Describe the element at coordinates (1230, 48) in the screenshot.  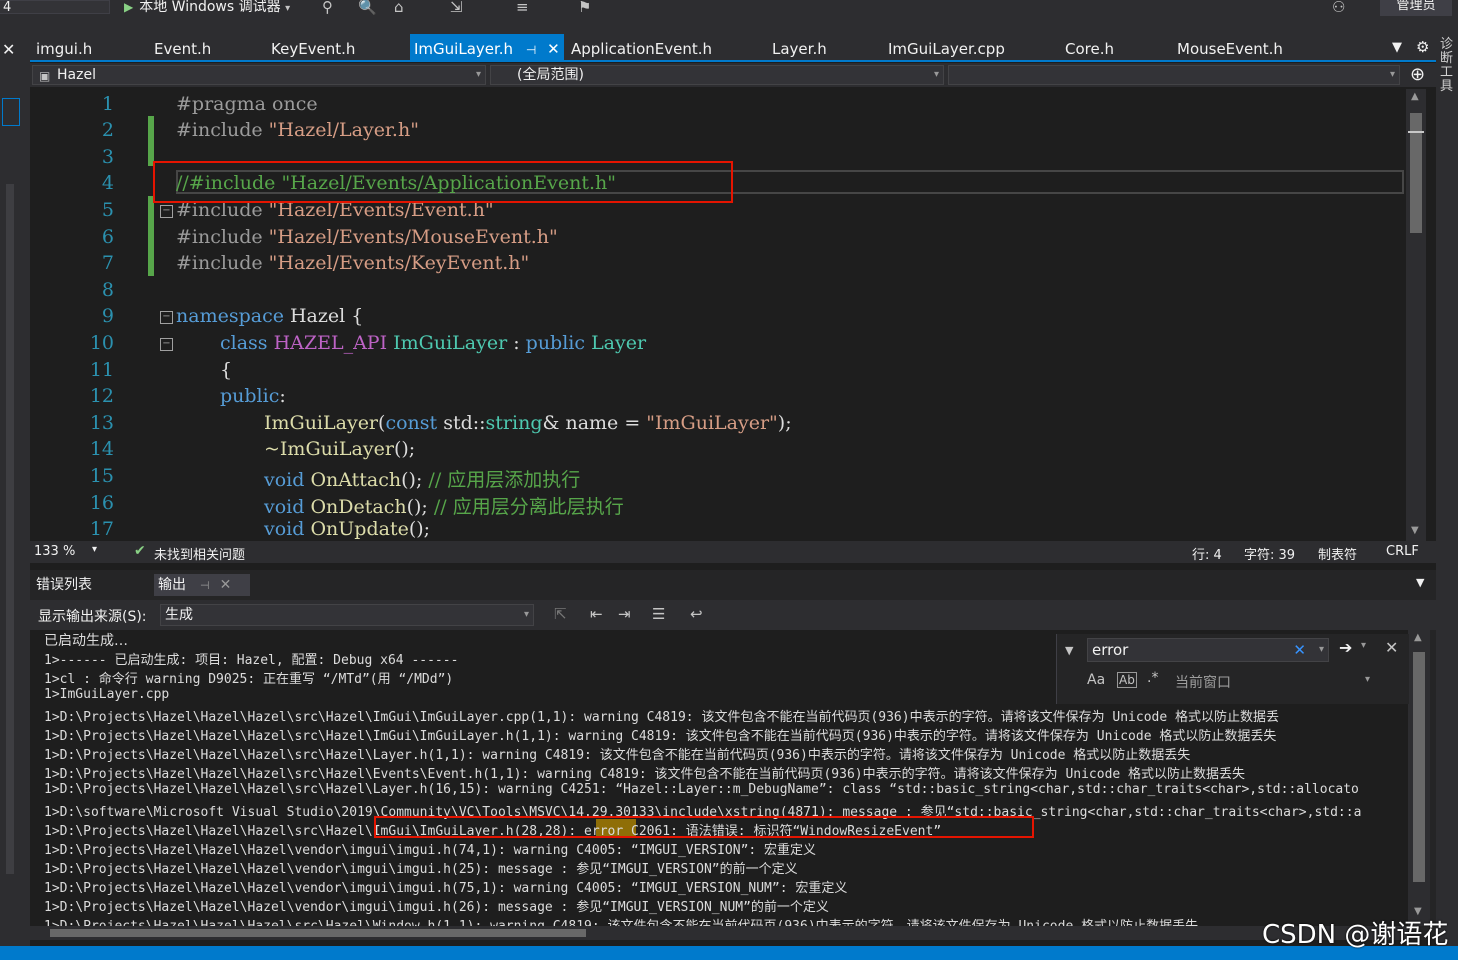
I see `tab-mouseevent-h: MouseEvent.h` at that location.